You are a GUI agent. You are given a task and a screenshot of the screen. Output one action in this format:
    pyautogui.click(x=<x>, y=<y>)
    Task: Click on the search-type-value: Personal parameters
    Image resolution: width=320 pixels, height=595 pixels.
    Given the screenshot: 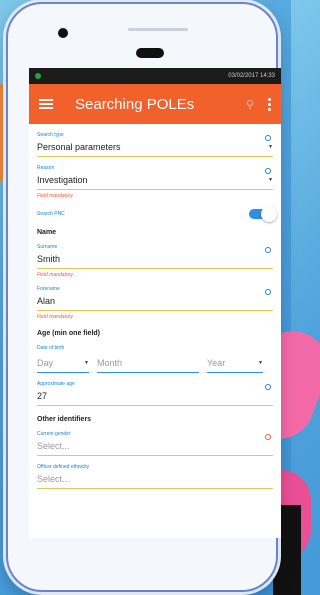 What is the action you would take?
    pyautogui.click(x=79, y=147)
    